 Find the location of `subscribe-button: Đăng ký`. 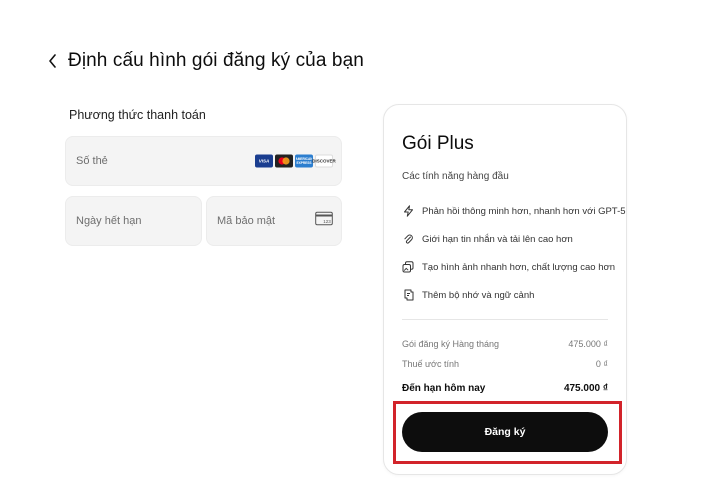

subscribe-button: Đăng ký is located at coordinates (505, 432).